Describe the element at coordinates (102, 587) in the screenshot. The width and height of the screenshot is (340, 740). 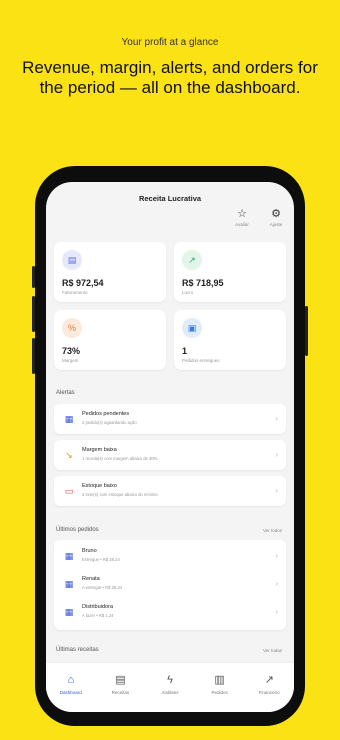
I see `order-status: A entregar • R$ 28,24` at that location.